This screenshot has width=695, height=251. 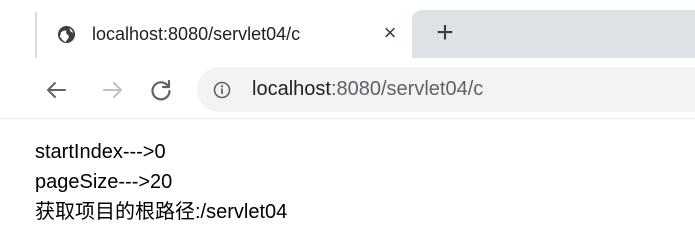 I want to click on url-path: :8080/servlet04/c, so click(x=407, y=89).